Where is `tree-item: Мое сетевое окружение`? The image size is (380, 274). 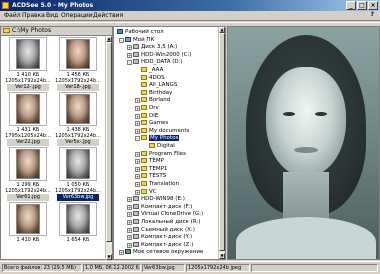
tree-item: Мое сетевое окружение is located at coordinates (164, 252).